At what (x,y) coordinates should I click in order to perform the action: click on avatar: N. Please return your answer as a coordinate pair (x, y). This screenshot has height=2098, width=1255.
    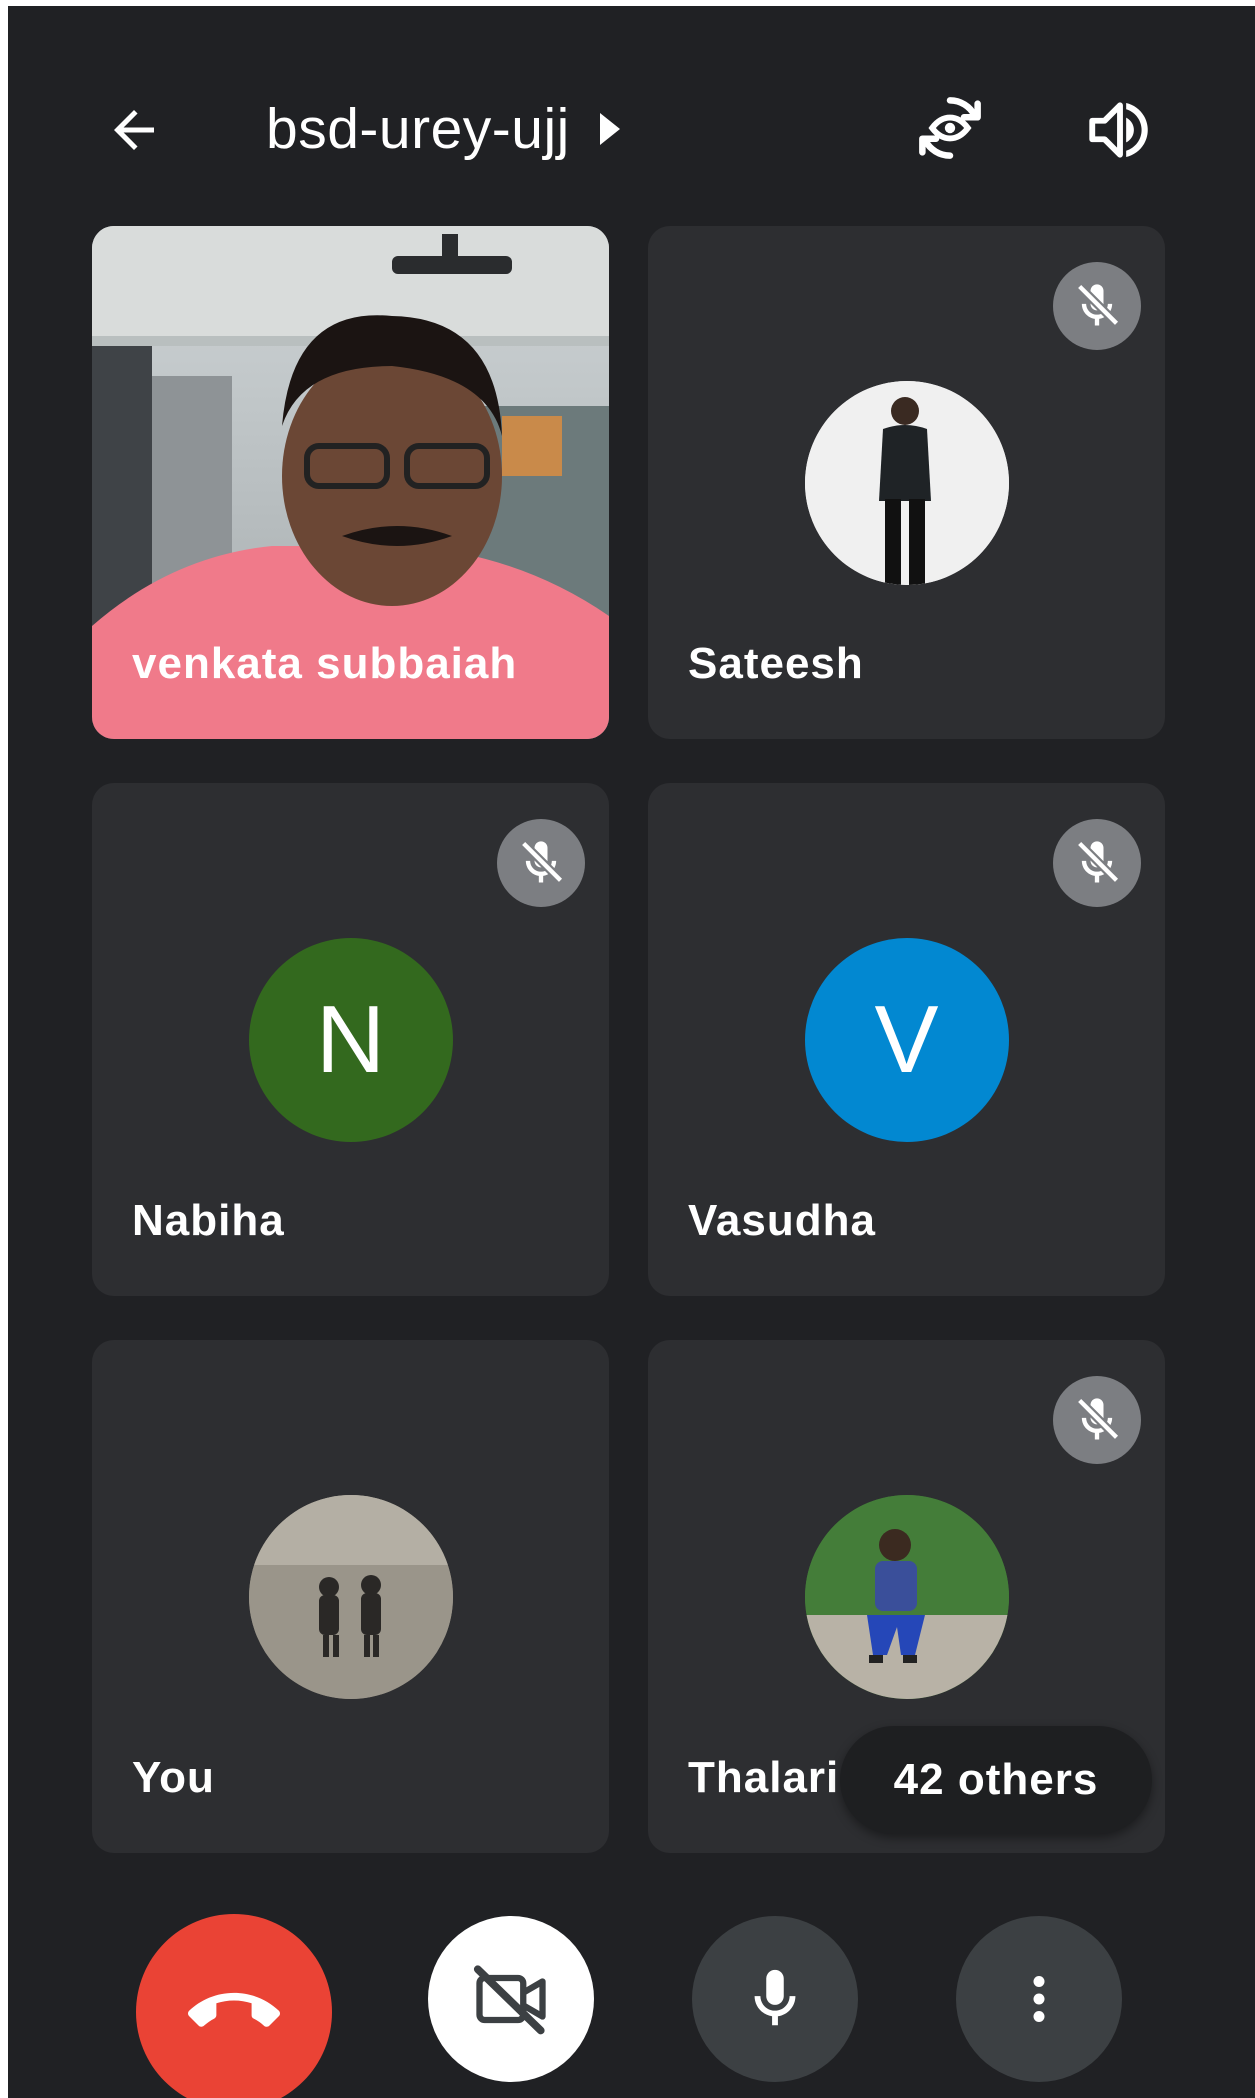
    Looking at the image, I should click on (350, 1040).